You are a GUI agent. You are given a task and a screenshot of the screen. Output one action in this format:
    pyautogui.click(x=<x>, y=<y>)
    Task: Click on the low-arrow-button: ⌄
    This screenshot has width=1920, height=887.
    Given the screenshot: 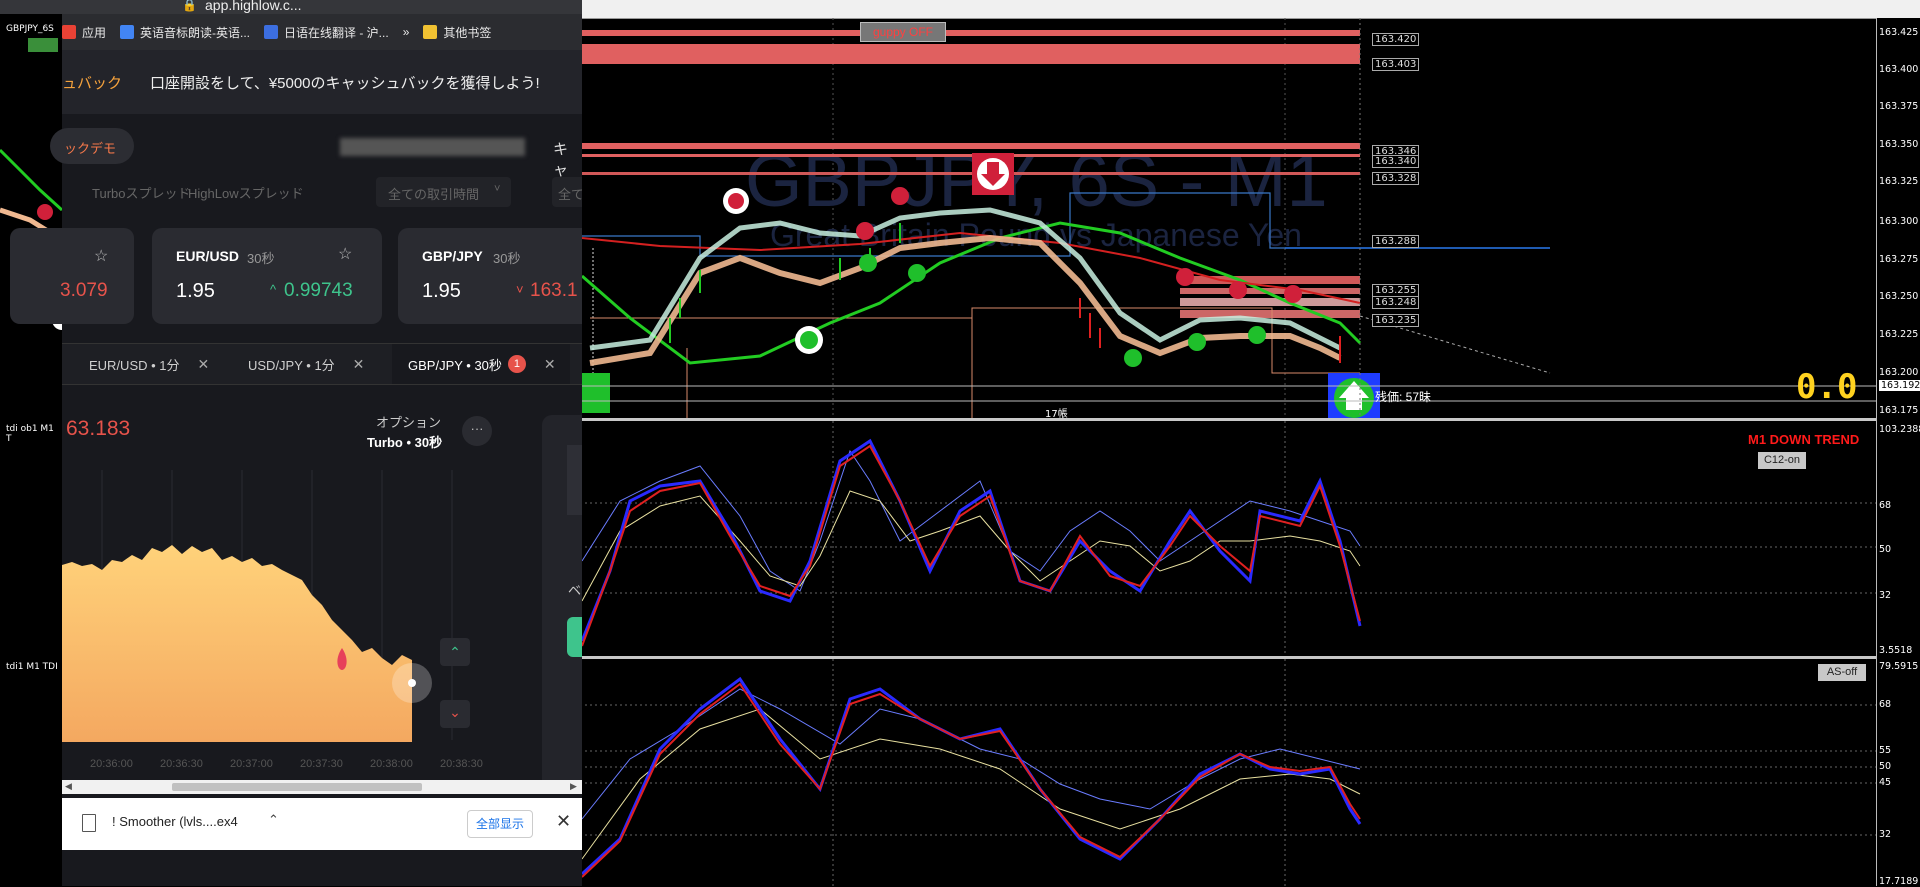 What is the action you would take?
    pyautogui.click(x=455, y=714)
    